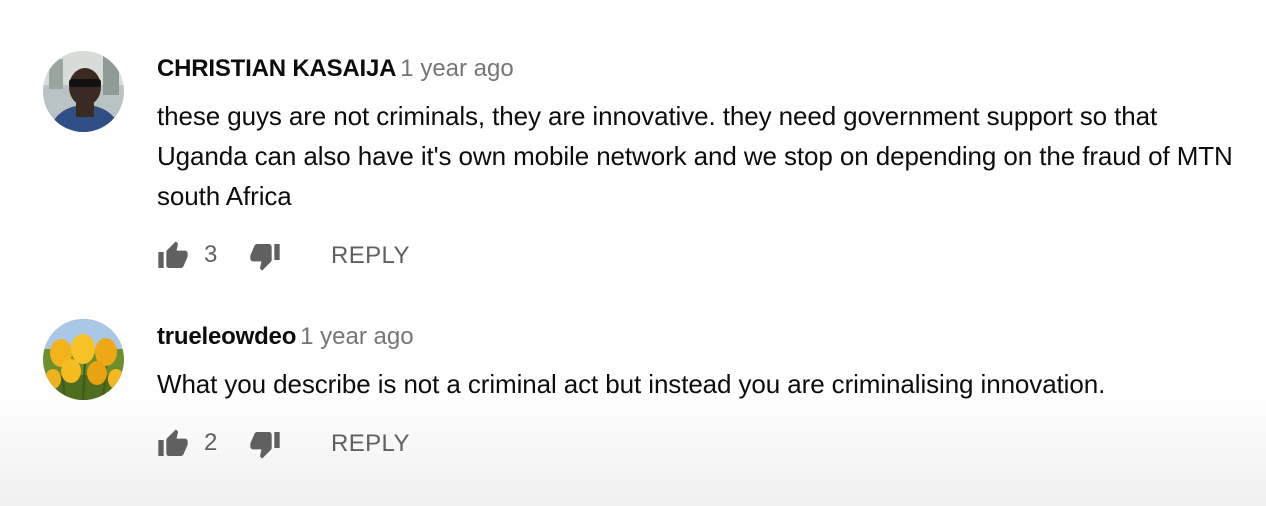 The width and height of the screenshot is (1266, 506). What do you see at coordinates (211, 442) in the screenshot?
I see `like-count: 2` at bounding box center [211, 442].